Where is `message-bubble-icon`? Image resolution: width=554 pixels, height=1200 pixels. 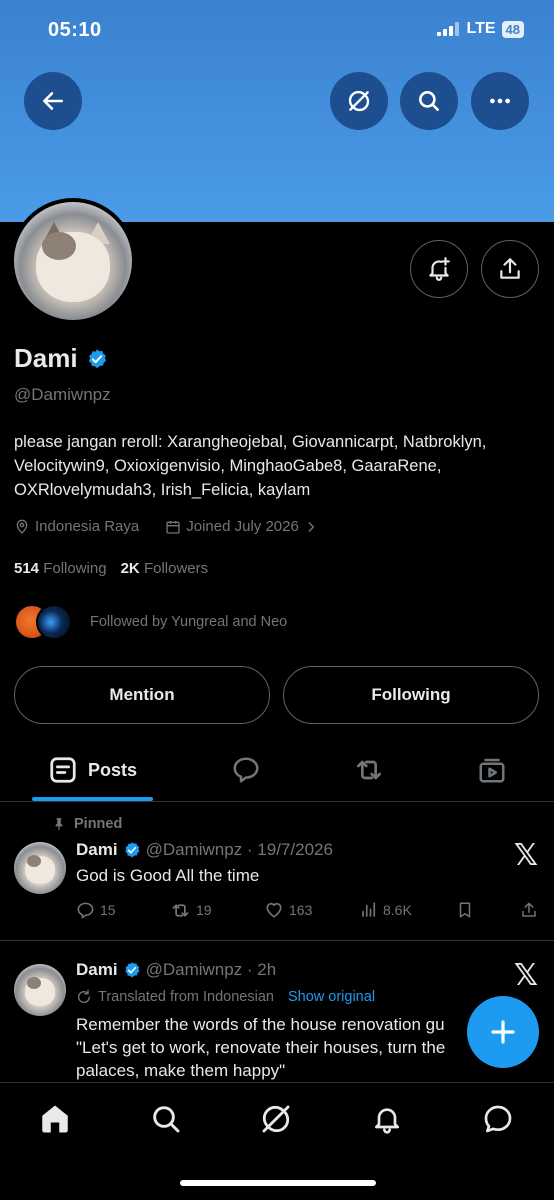 message-bubble-icon is located at coordinates (498, 1119).